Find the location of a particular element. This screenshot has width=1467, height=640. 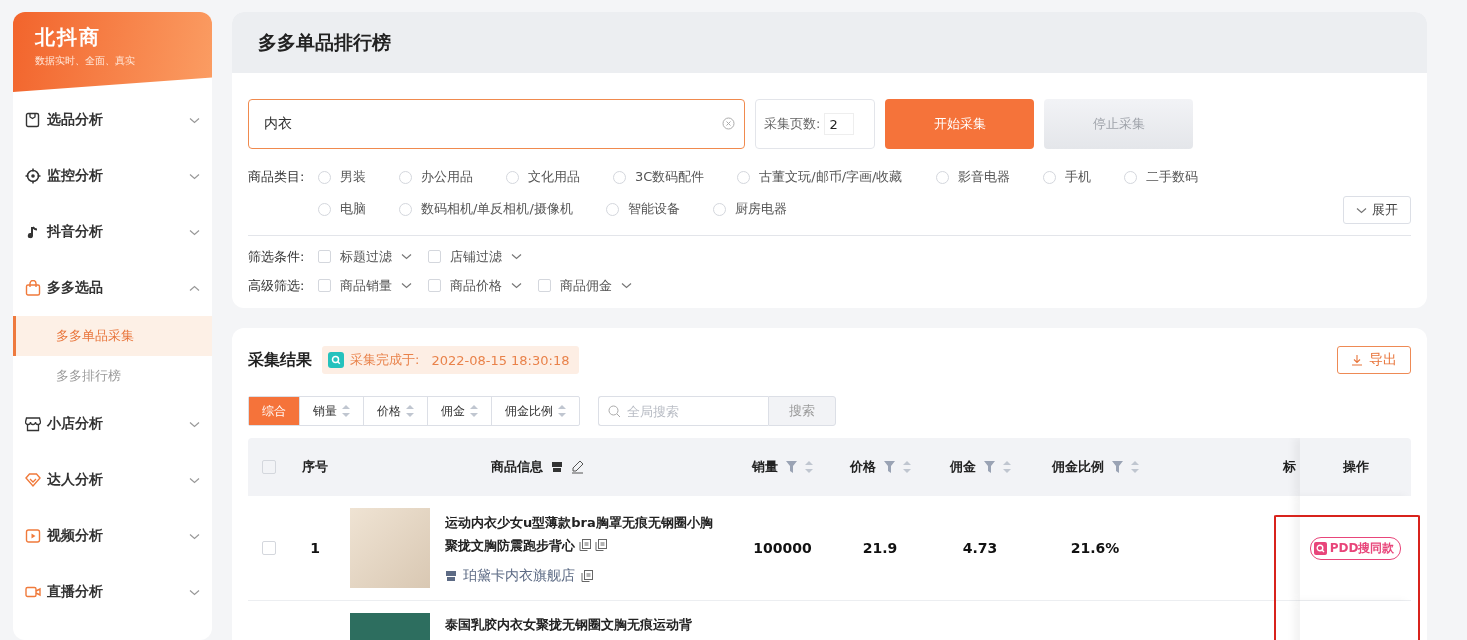

filter-title: 高级筛选: is located at coordinates (277, 286).